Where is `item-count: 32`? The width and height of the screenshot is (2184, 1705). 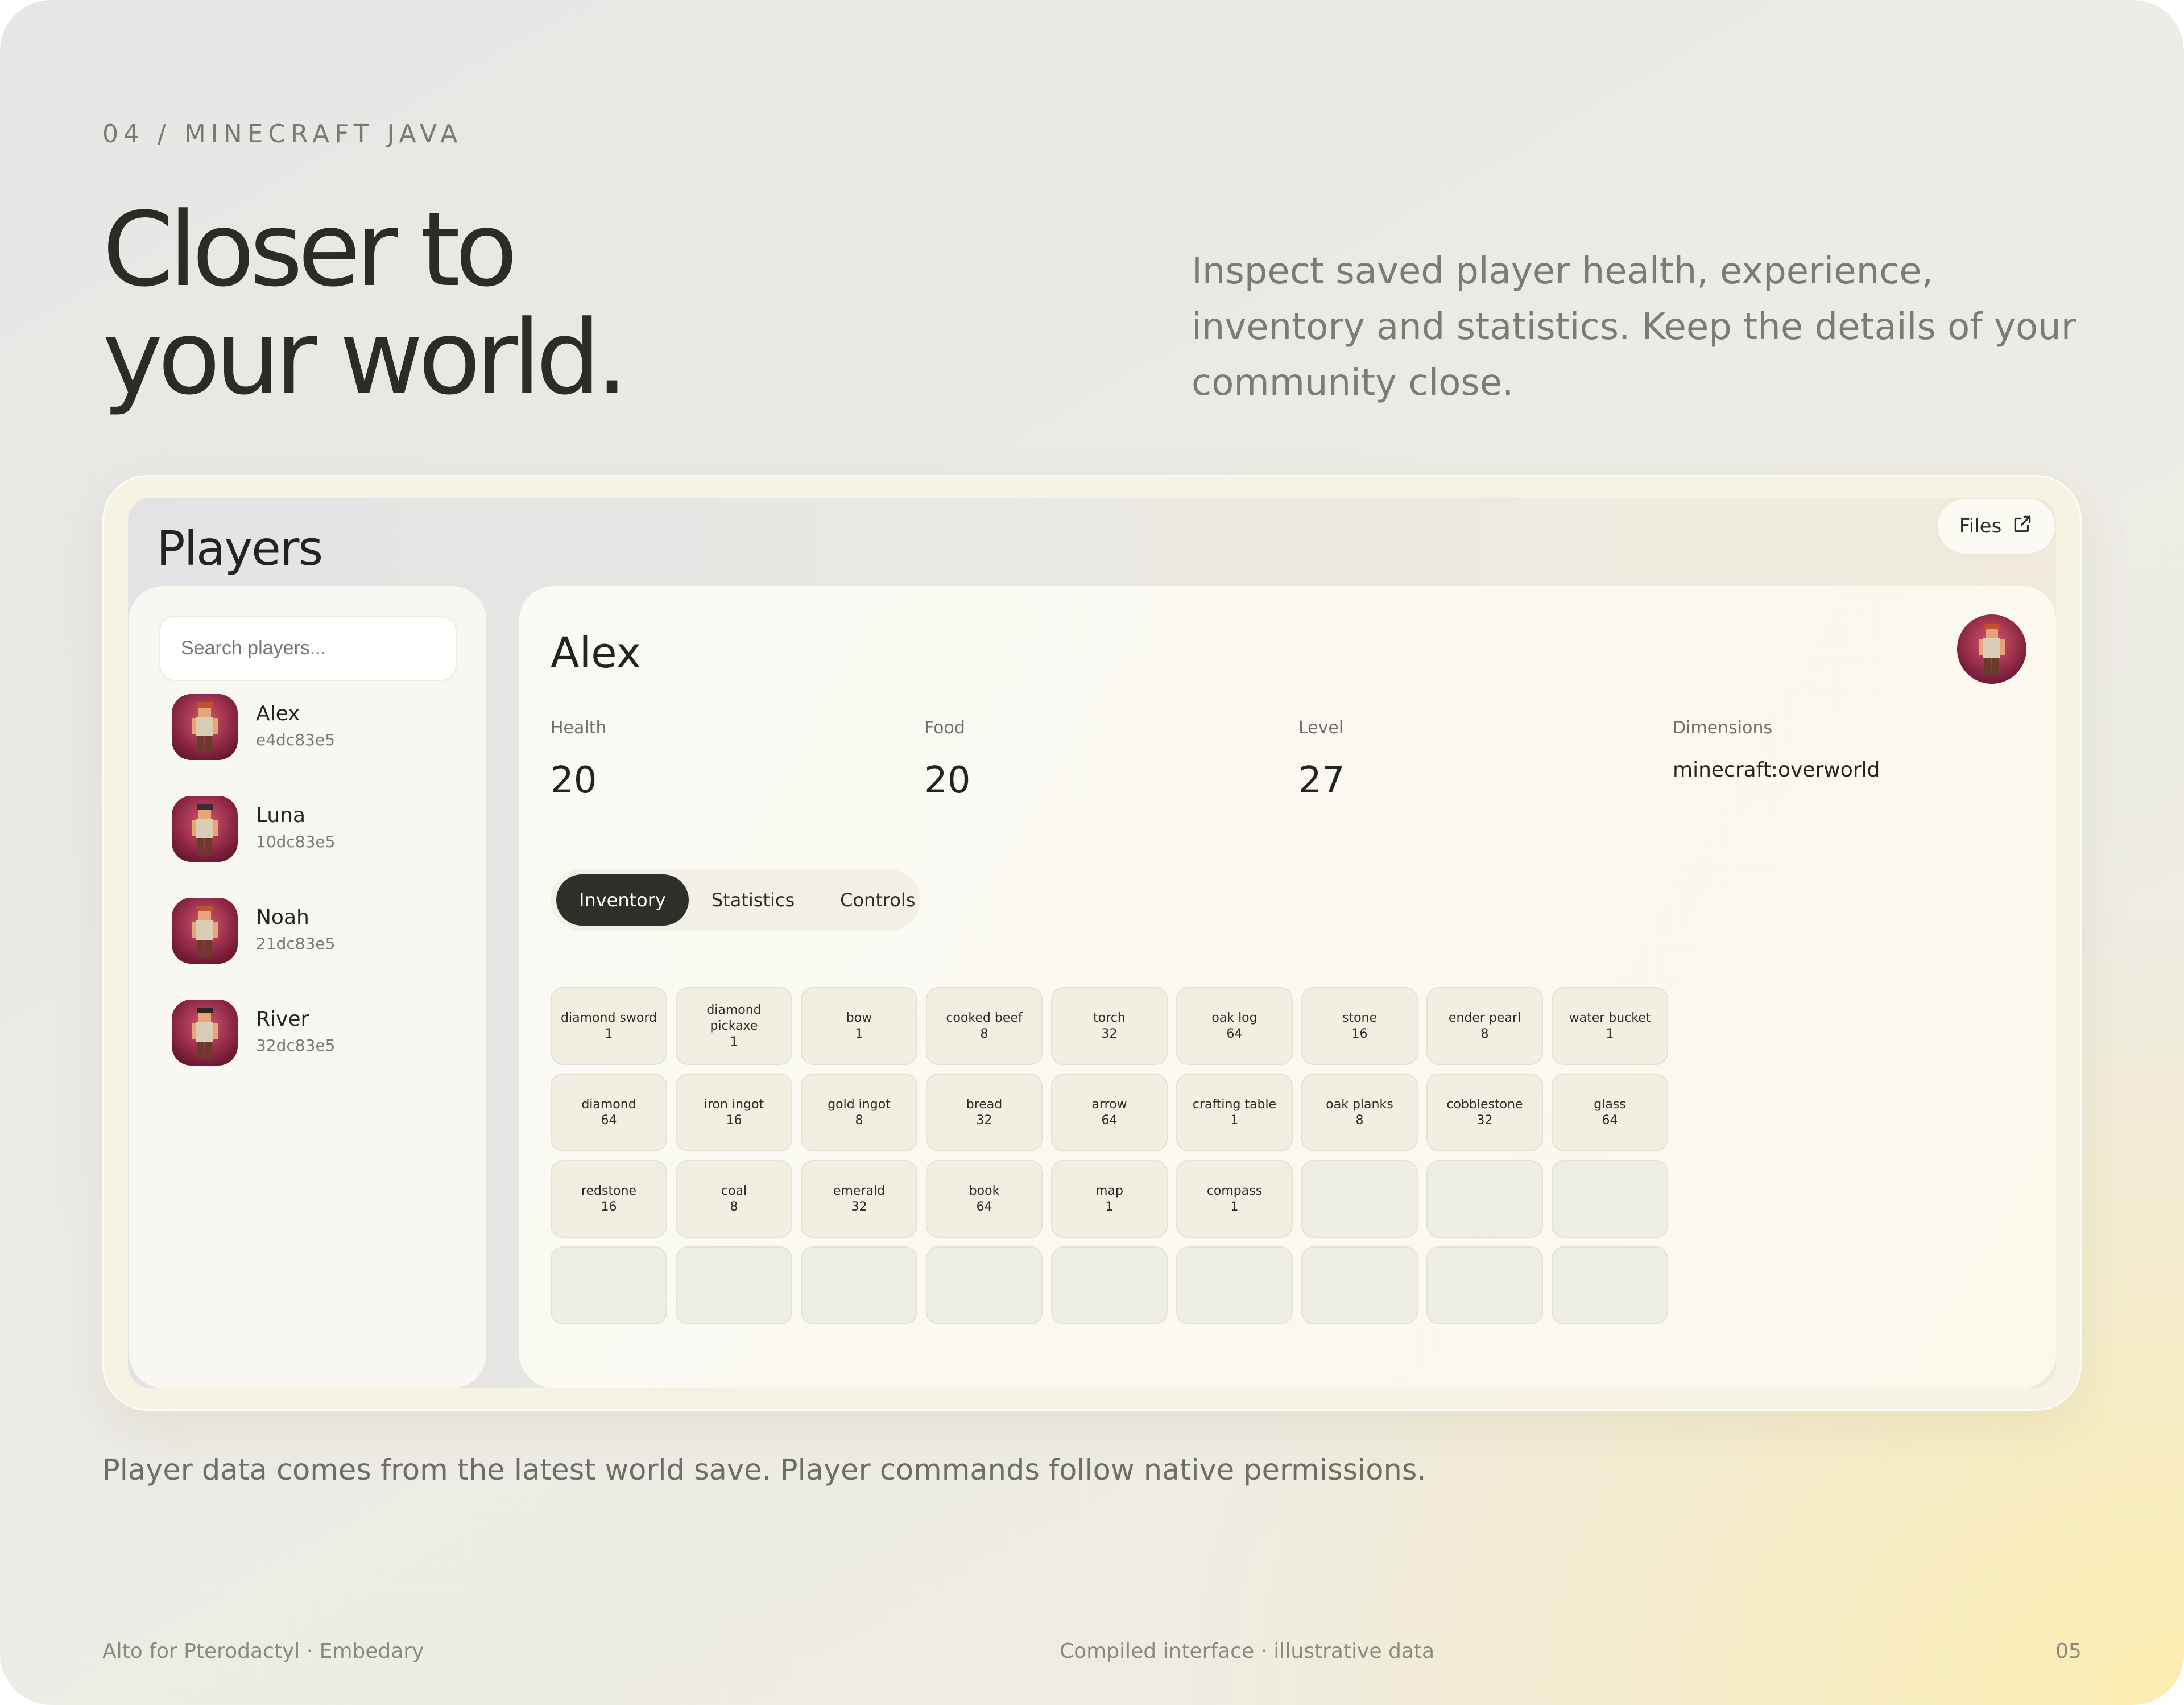 item-count: 32 is located at coordinates (1484, 1120).